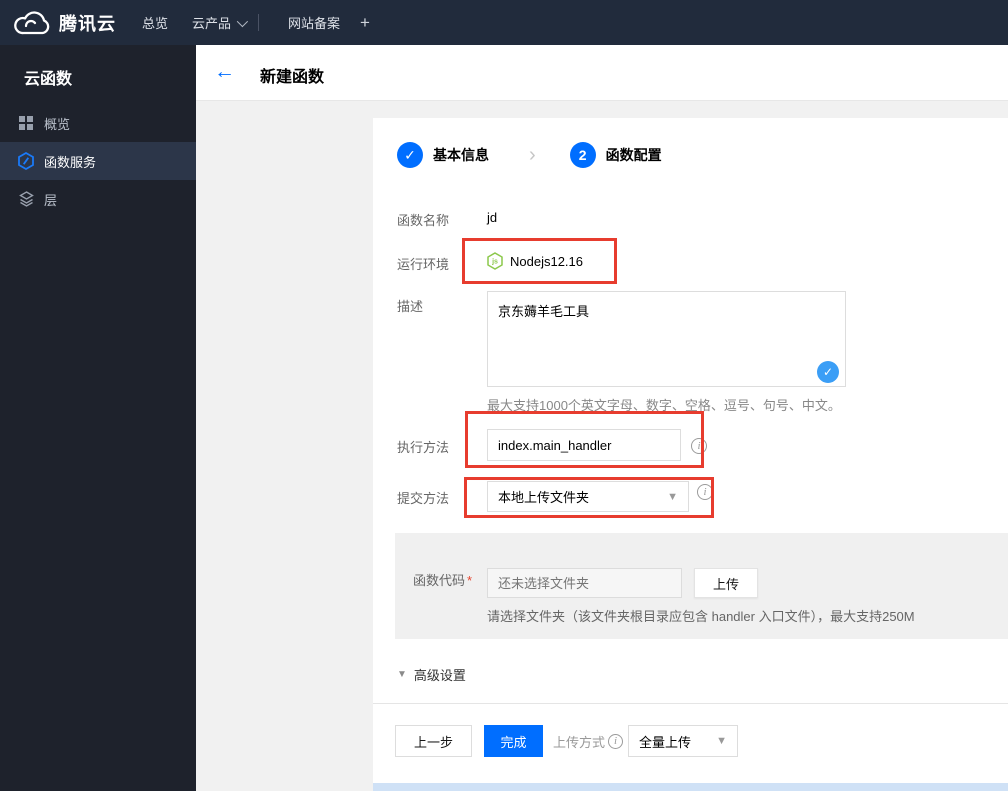 The height and width of the screenshot is (791, 1008). What do you see at coordinates (70, 162) in the screenshot?
I see `sidebar-item-label: 函数服务` at bounding box center [70, 162].